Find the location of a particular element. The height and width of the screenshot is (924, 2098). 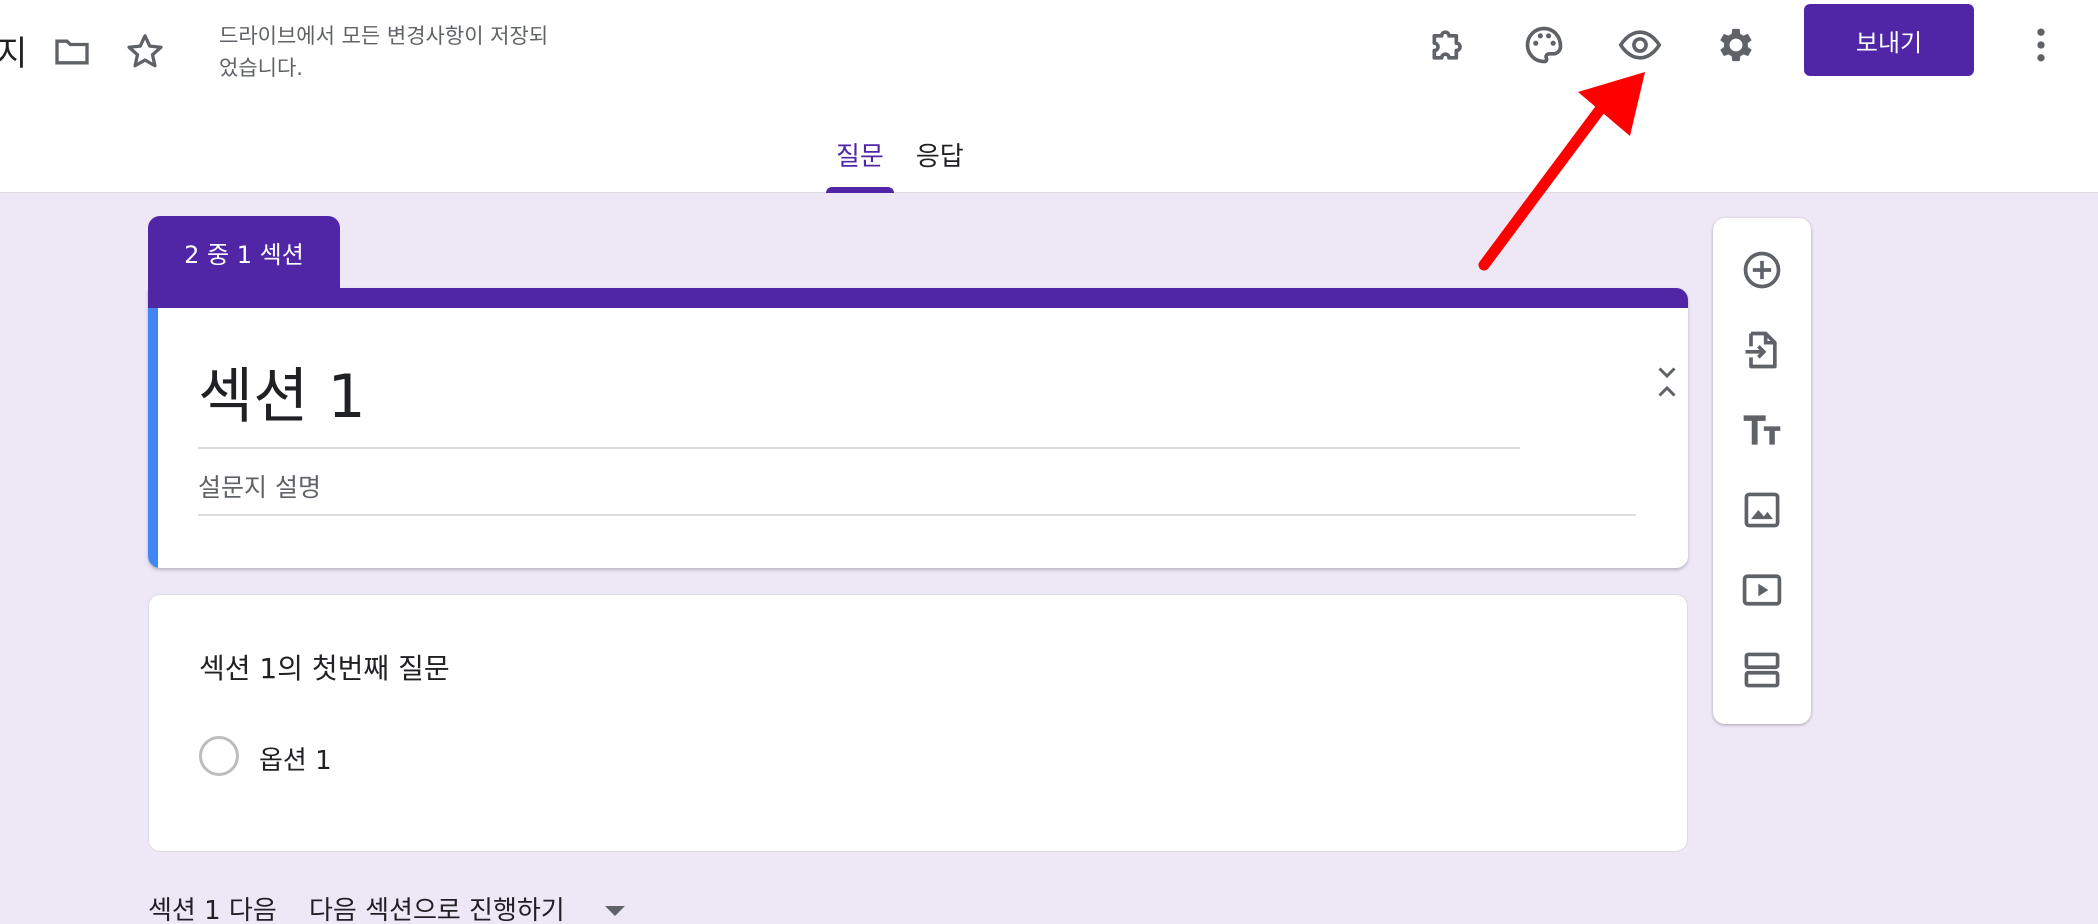

collapse-section-button is located at coordinates (1665, 382).